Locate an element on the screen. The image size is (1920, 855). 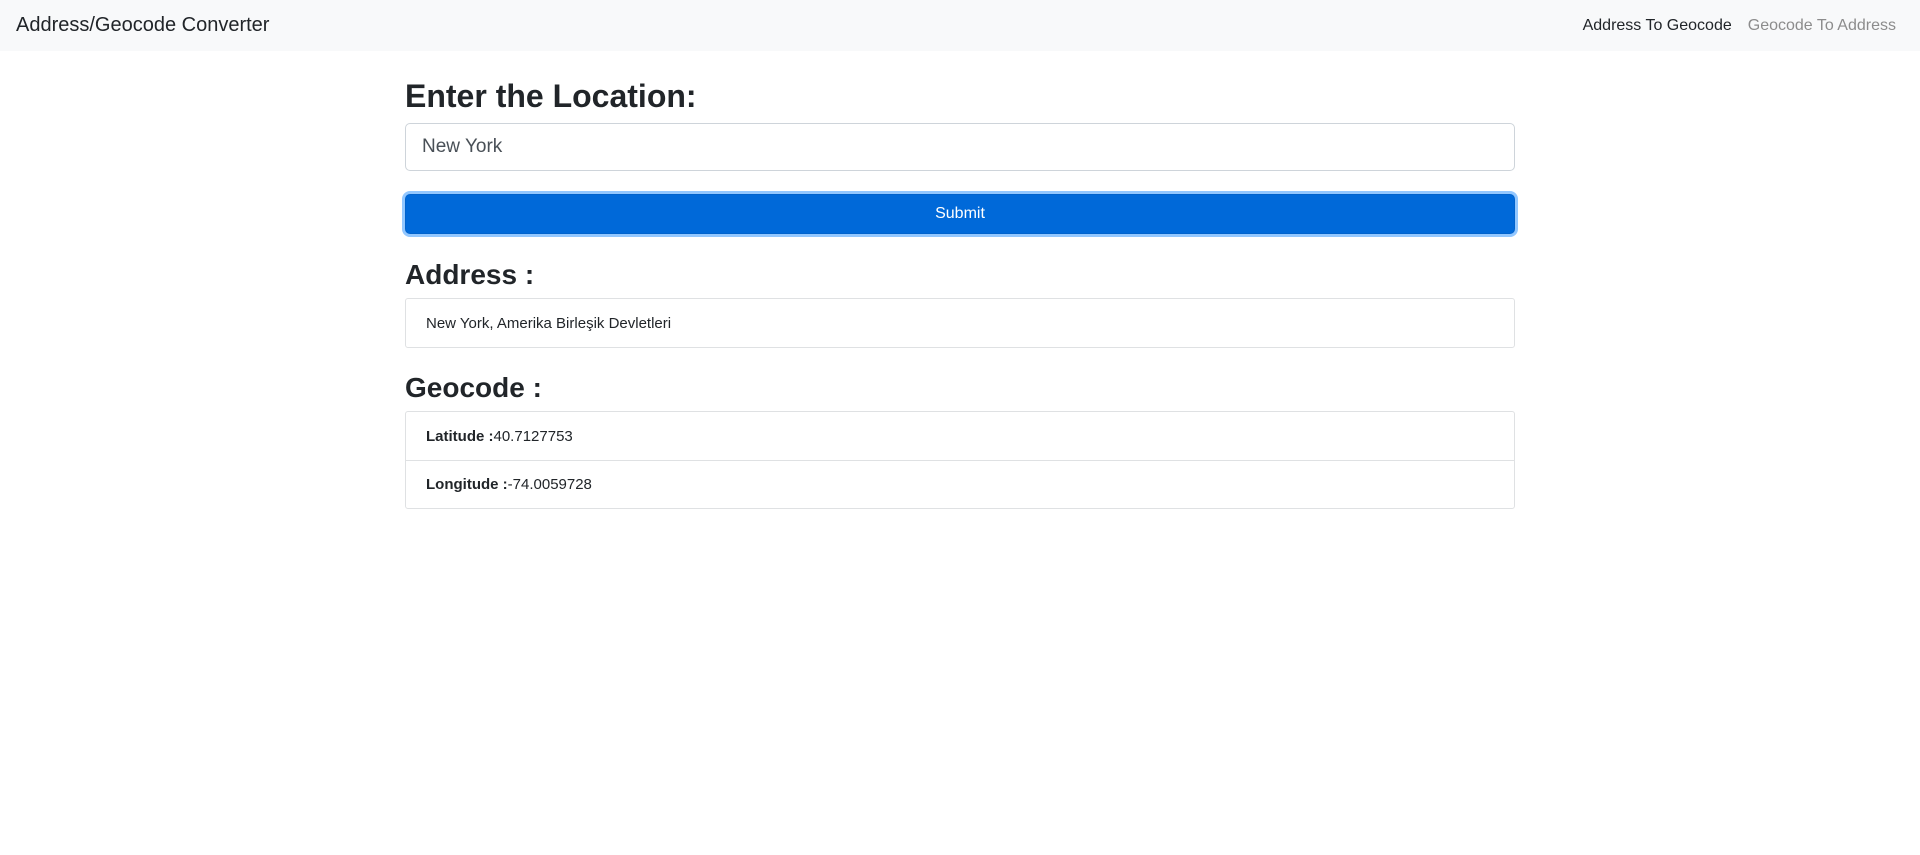
submit-button: Submit is located at coordinates (960, 214).